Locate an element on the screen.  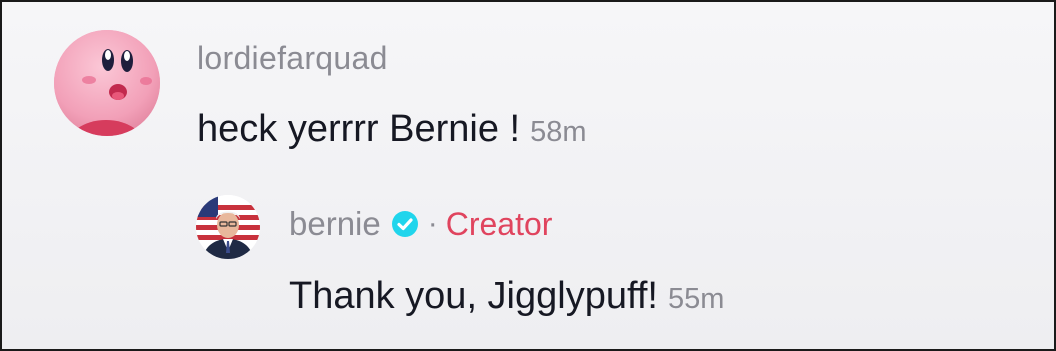
comment-text: heck yerrrr Bernie ! is located at coordinates (359, 129).